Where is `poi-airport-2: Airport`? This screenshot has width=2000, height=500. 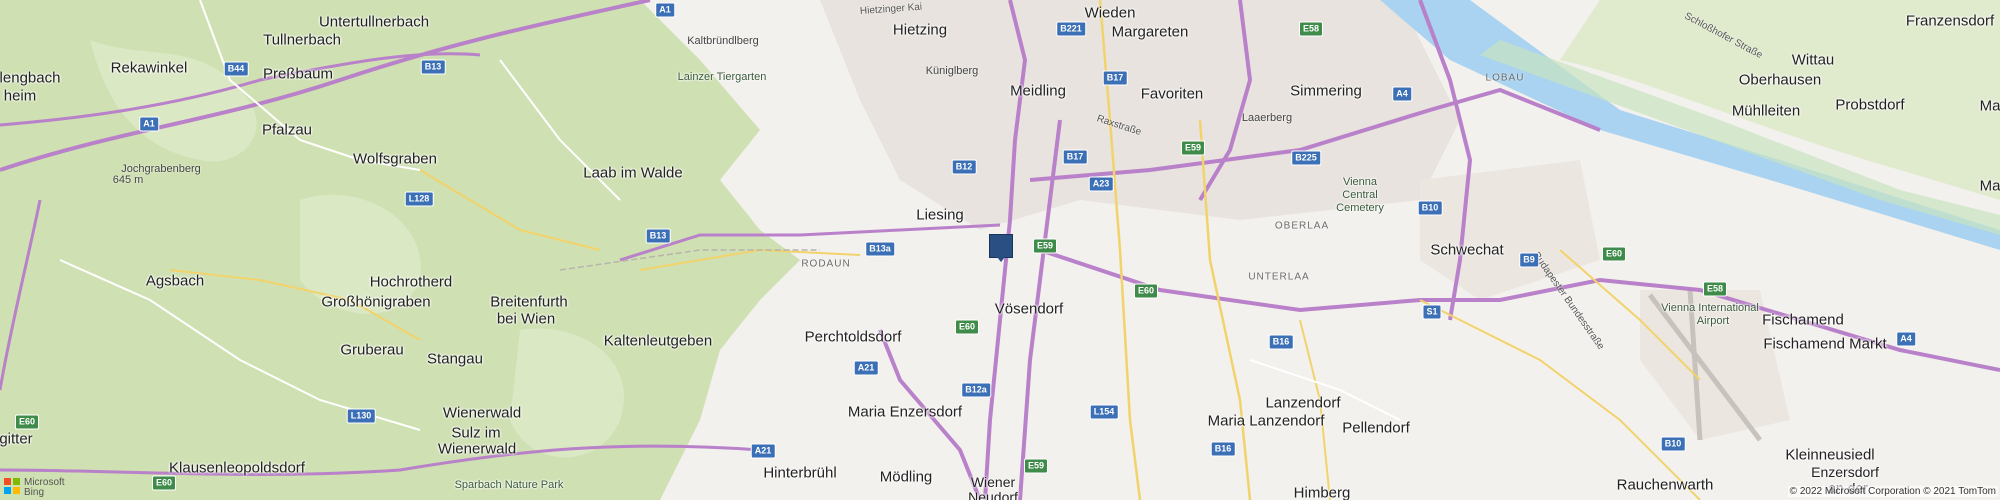
poi-airport-2: Airport is located at coordinates (1713, 321).